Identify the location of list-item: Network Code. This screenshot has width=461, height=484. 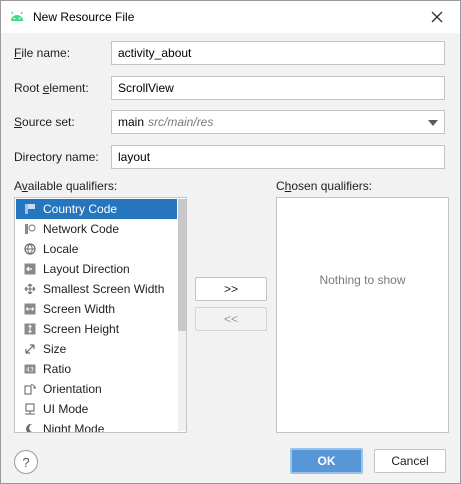
(96, 229).